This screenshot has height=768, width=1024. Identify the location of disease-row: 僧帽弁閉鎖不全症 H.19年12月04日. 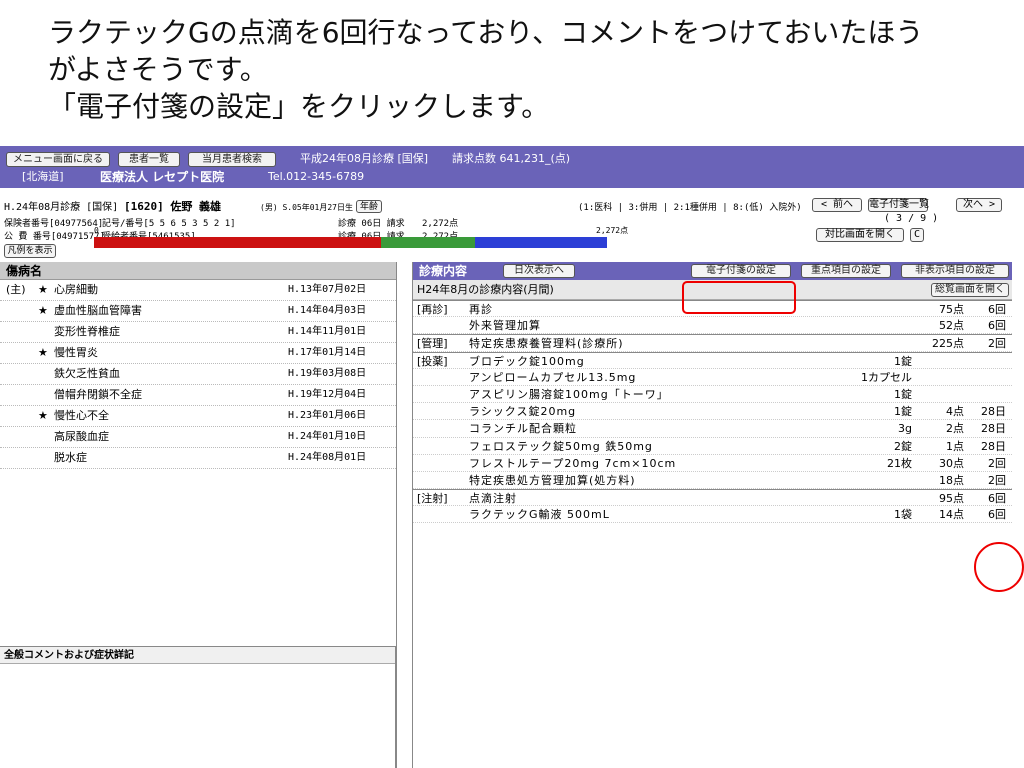
(198, 395).